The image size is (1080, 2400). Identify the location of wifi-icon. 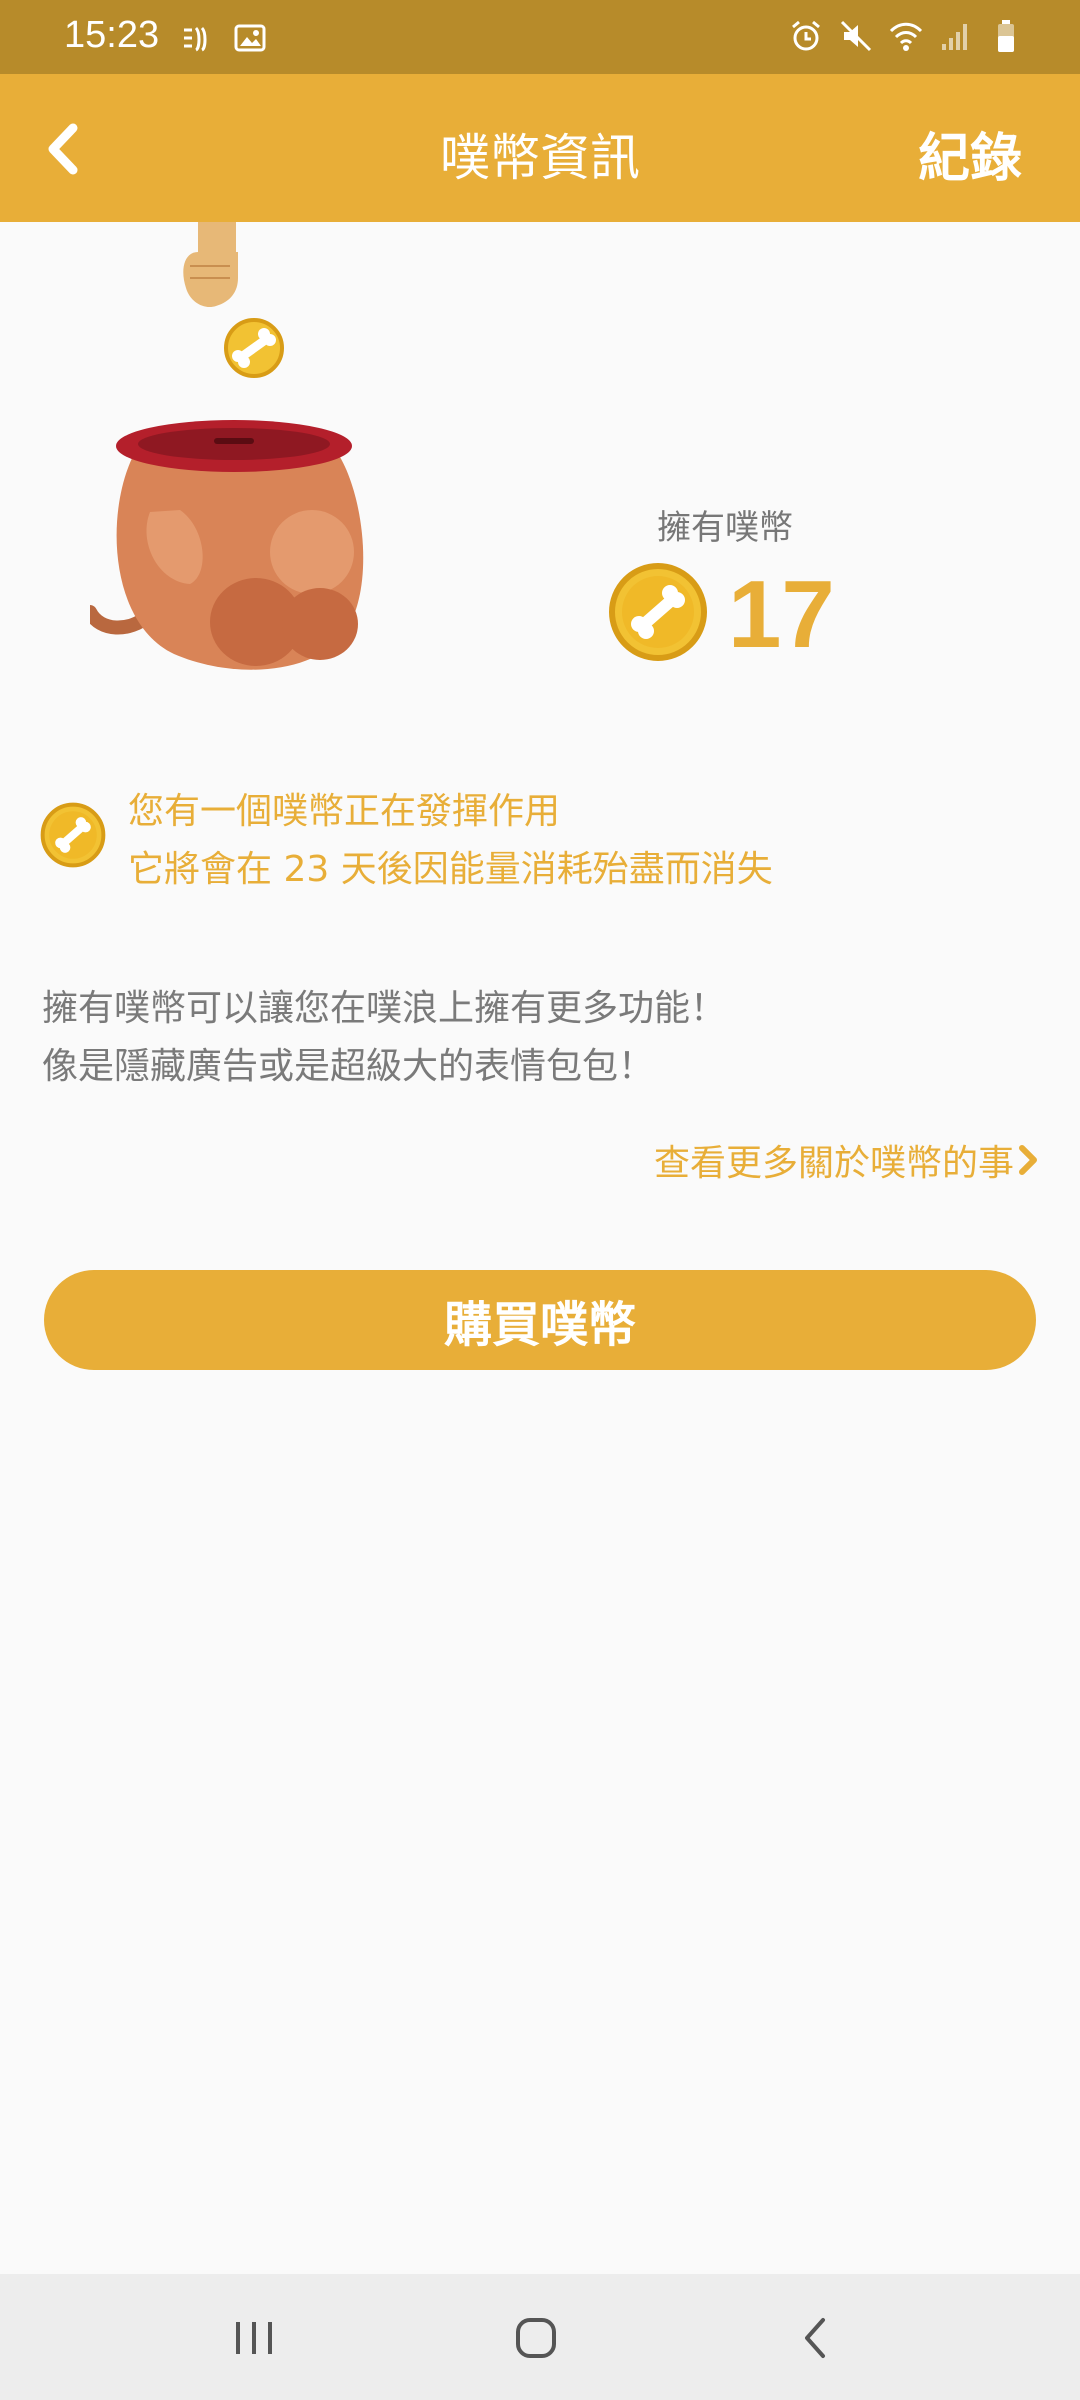
(906, 36).